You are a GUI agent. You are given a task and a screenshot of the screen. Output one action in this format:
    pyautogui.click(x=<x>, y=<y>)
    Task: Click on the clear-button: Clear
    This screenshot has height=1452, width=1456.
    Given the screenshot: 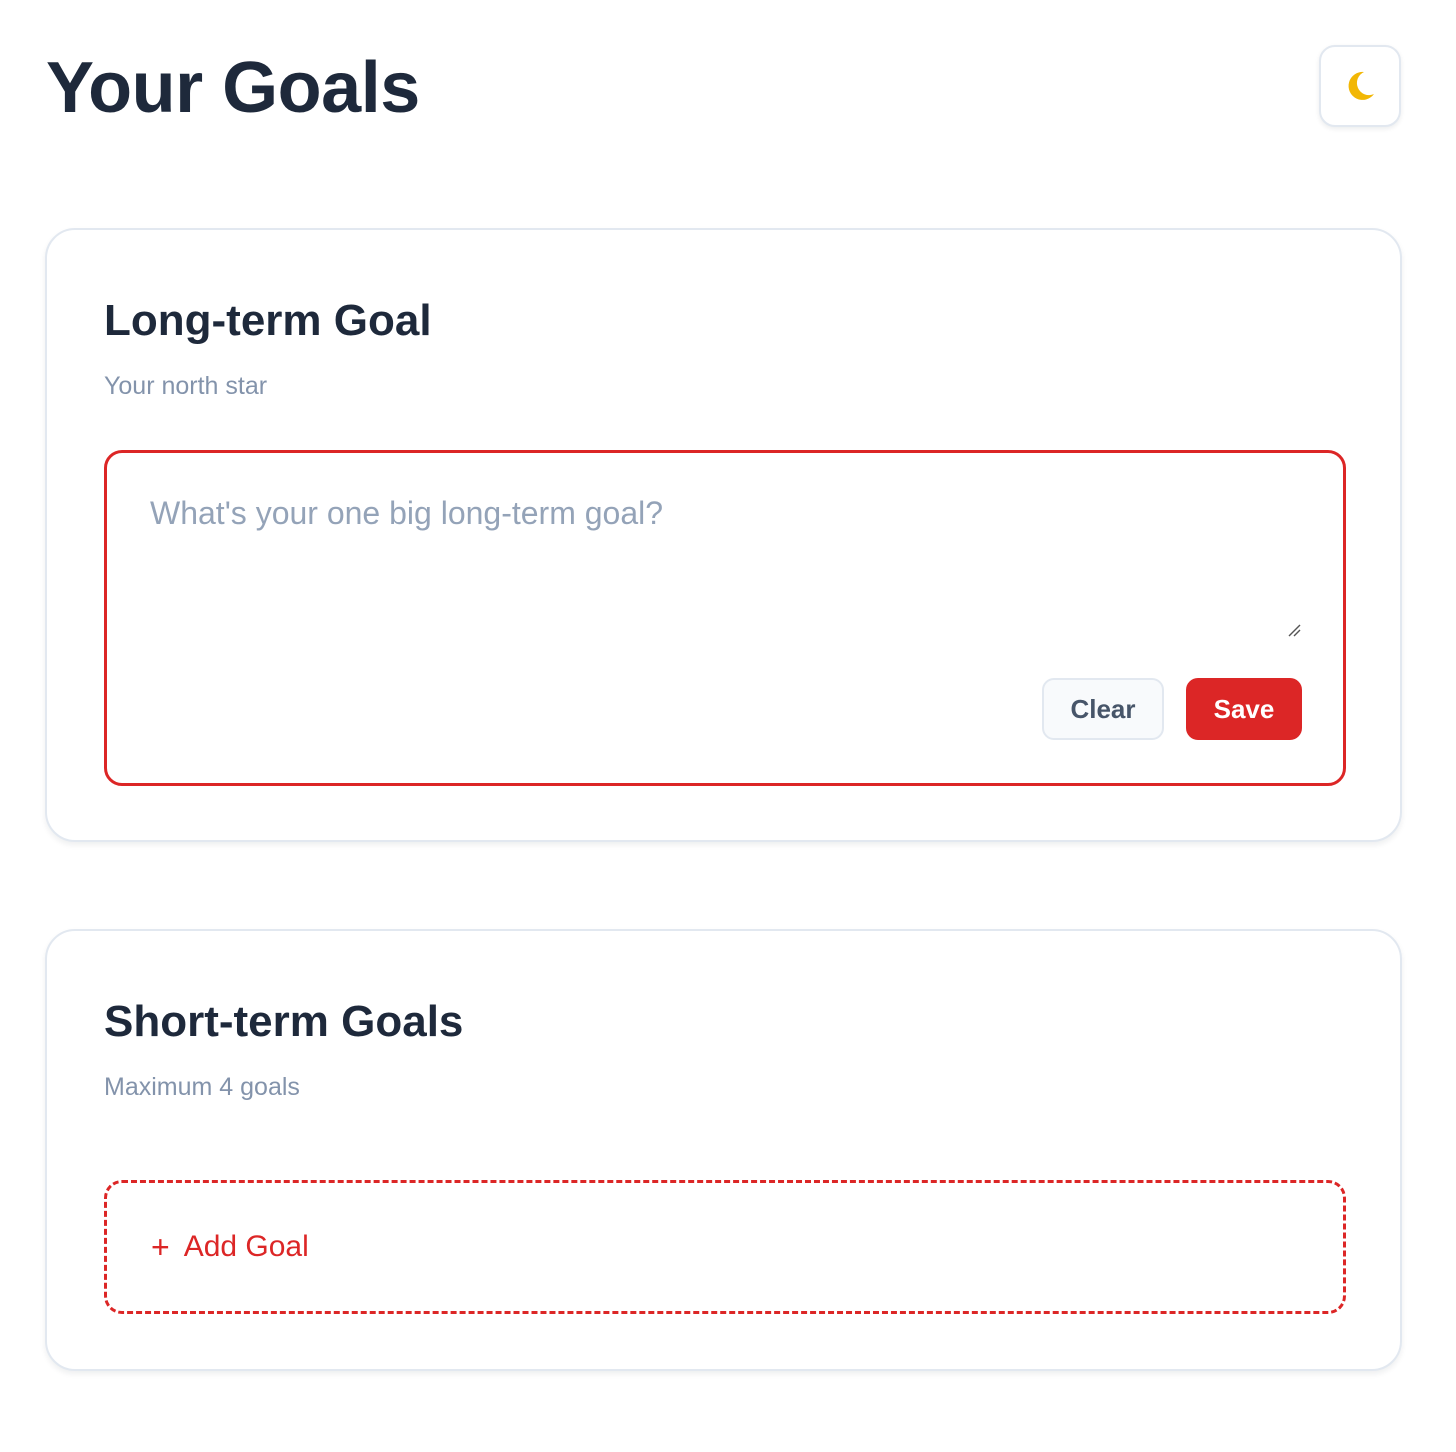 What is the action you would take?
    pyautogui.click(x=1103, y=709)
    